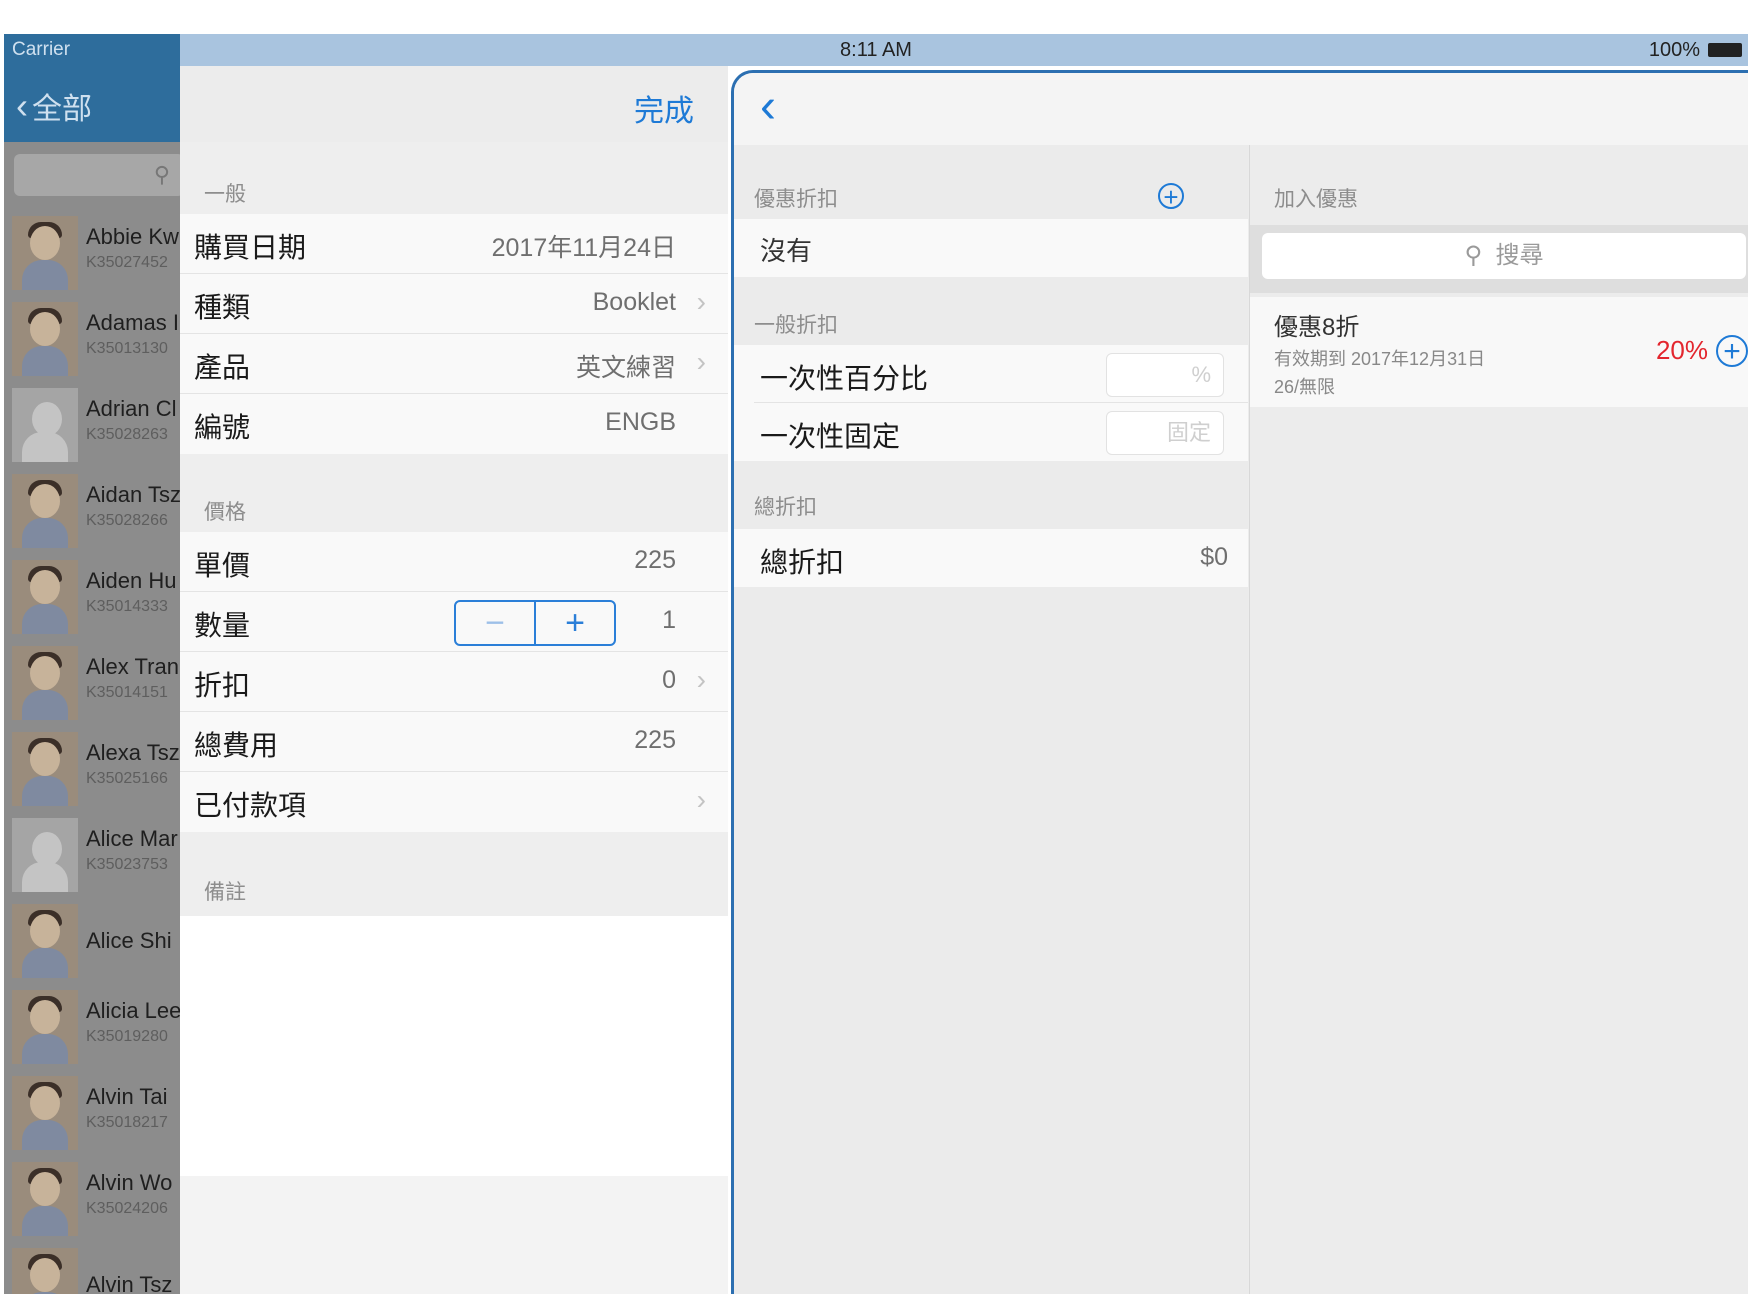  Describe the element at coordinates (1305, 387) in the screenshot. I see `promo-item-quota: 26/無限` at that location.